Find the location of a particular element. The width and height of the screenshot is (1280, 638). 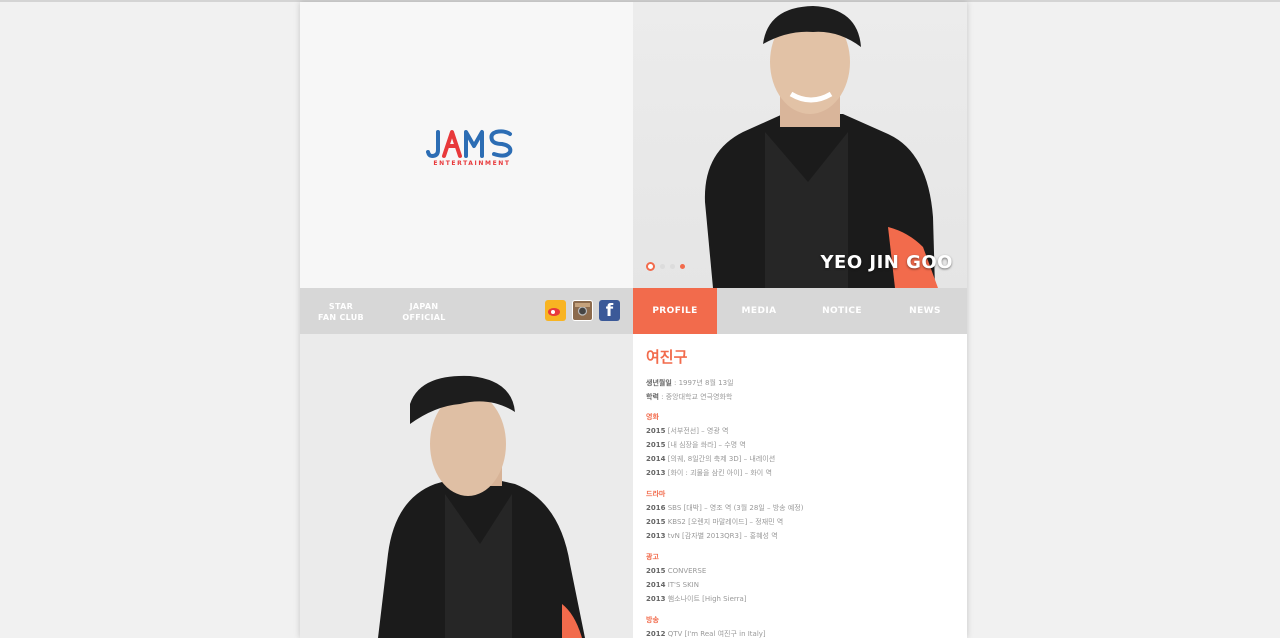

profile-portrait-image is located at coordinates (481, 506).